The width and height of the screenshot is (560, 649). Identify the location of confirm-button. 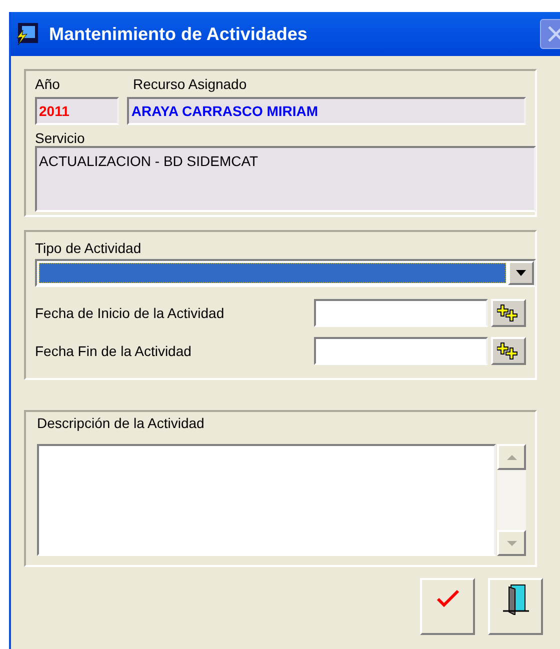
(447, 606).